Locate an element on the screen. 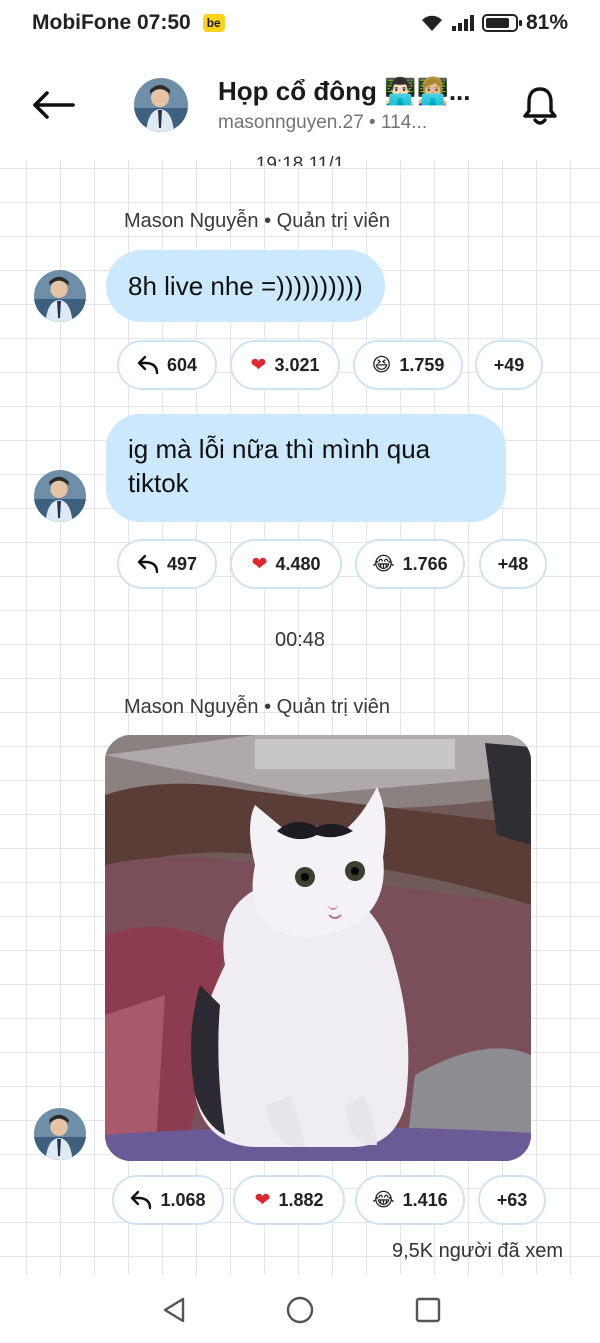 This screenshot has height=1343, width=600. reply-count-pill: 1.068 is located at coordinates (168, 1200).